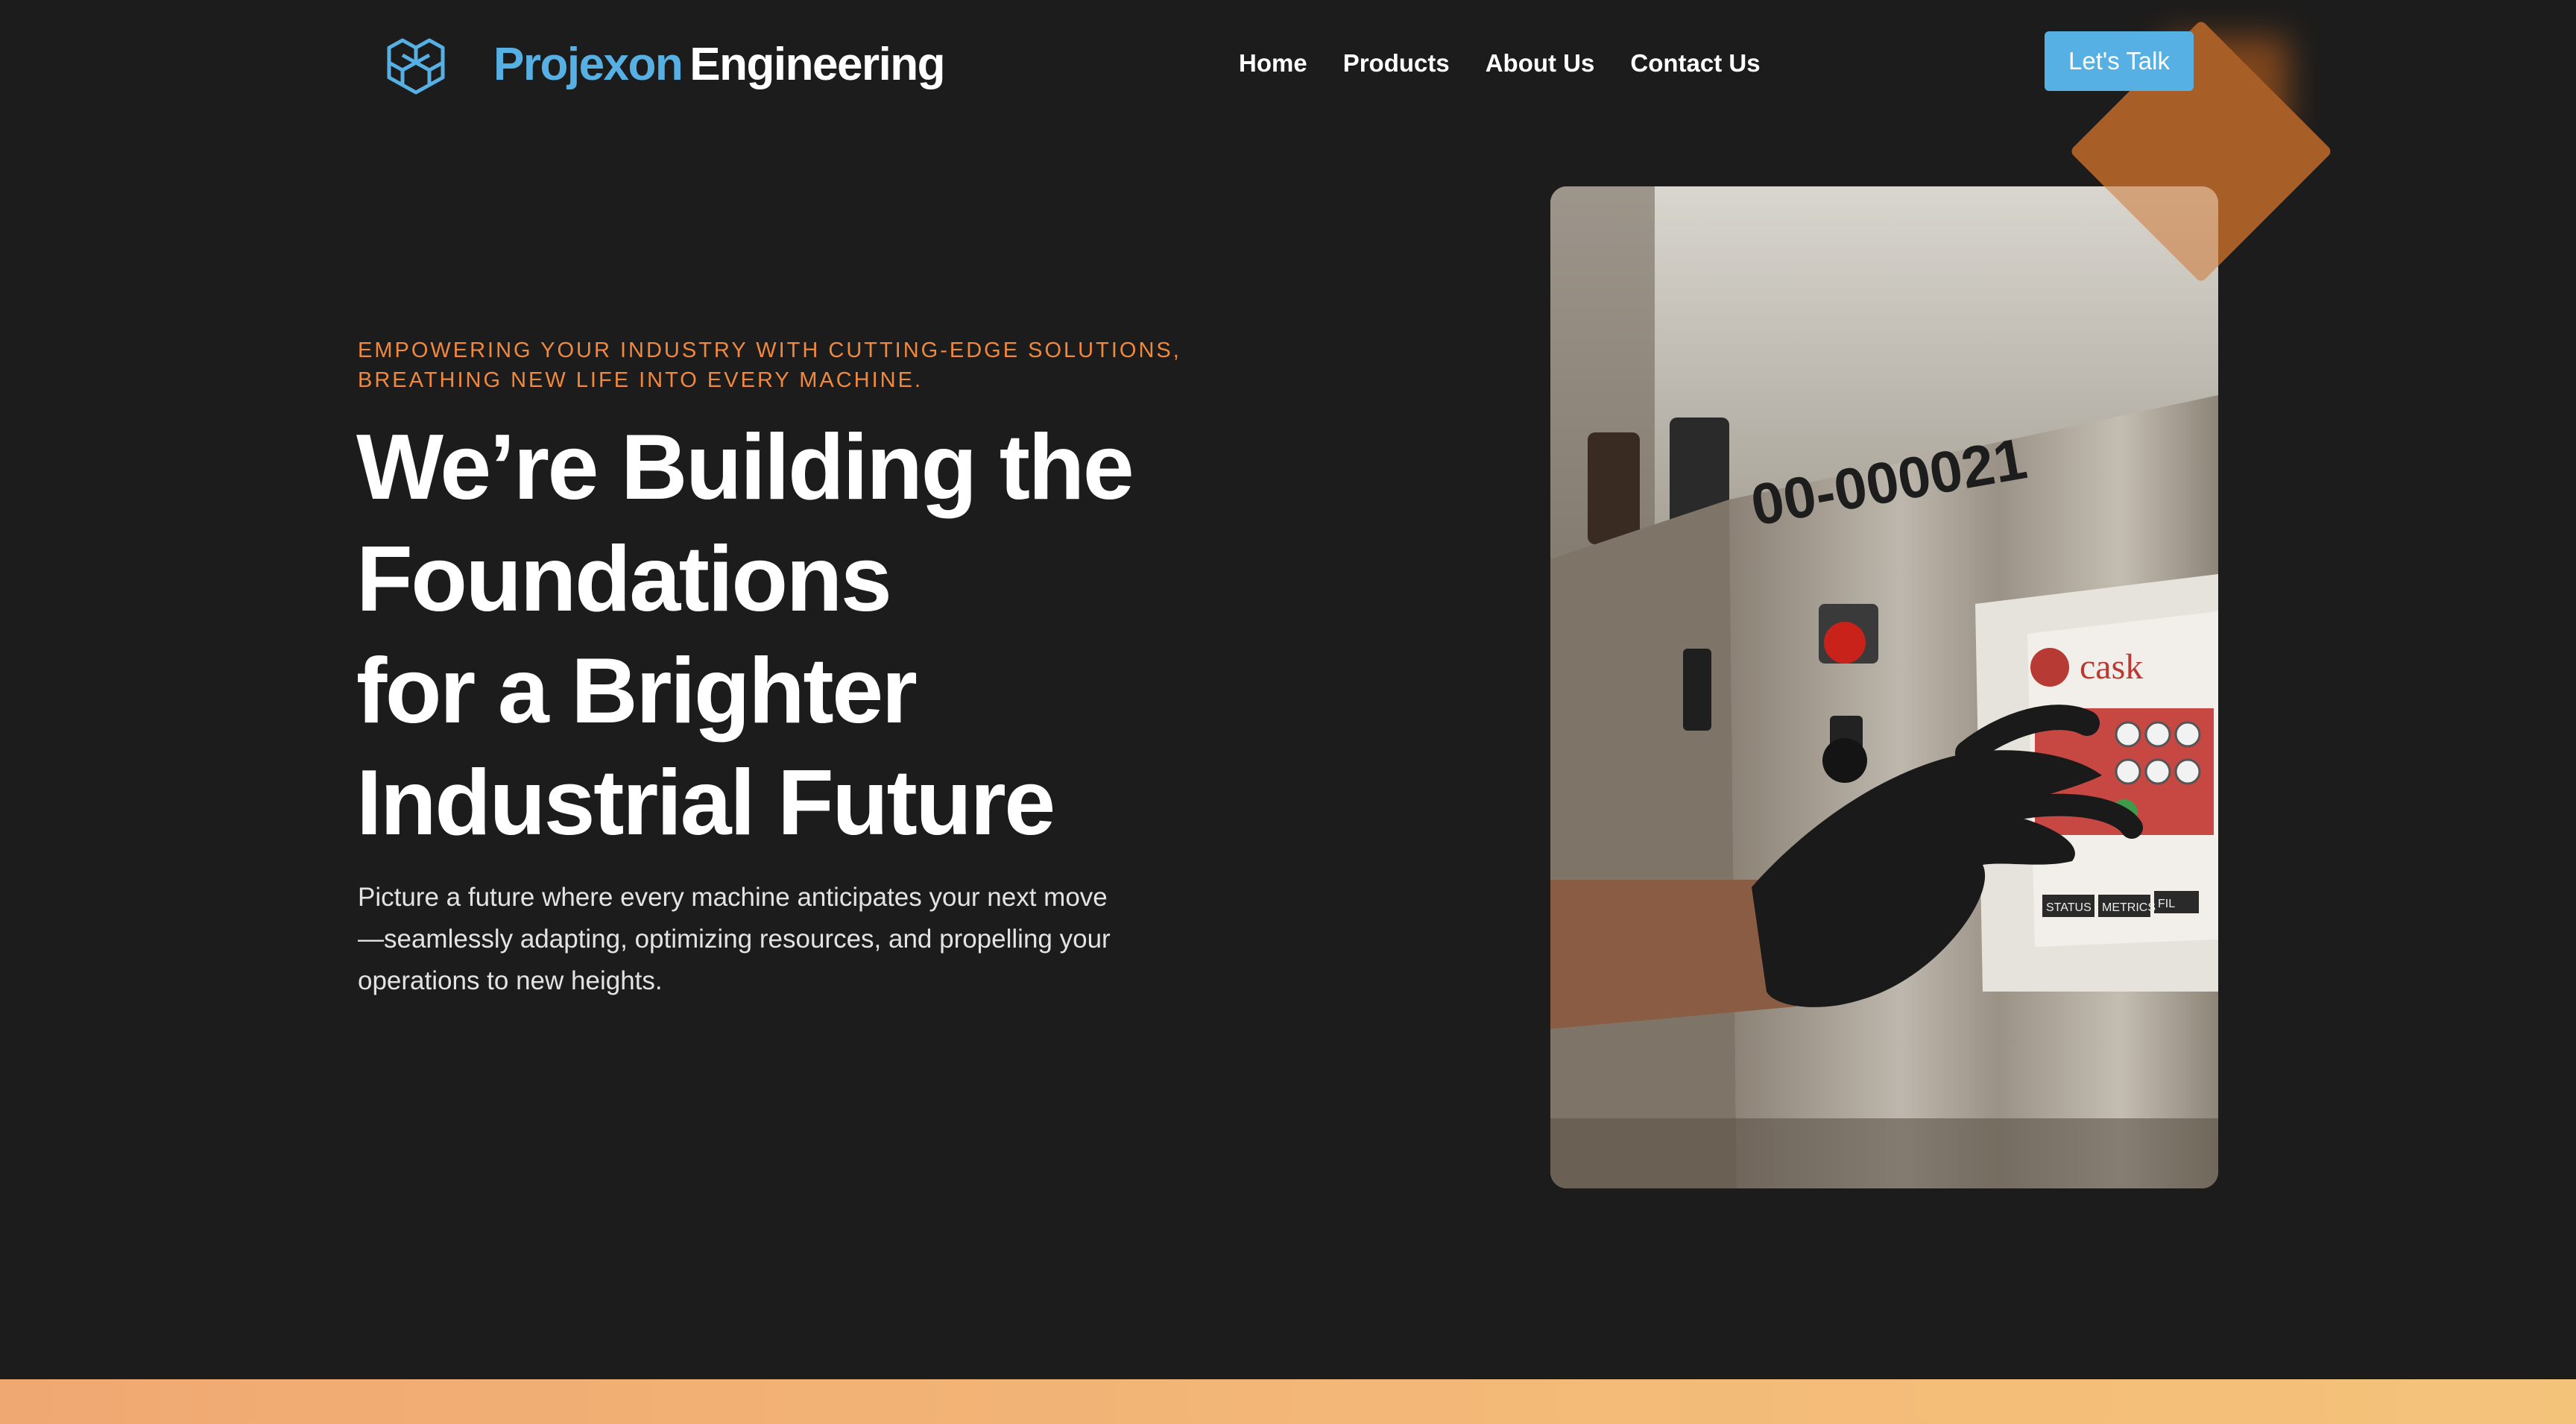 The image size is (2576, 1424). What do you see at coordinates (2129, 908) in the screenshot?
I see `screen-tab-metrics: METRICS` at bounding box center [2129, 908].